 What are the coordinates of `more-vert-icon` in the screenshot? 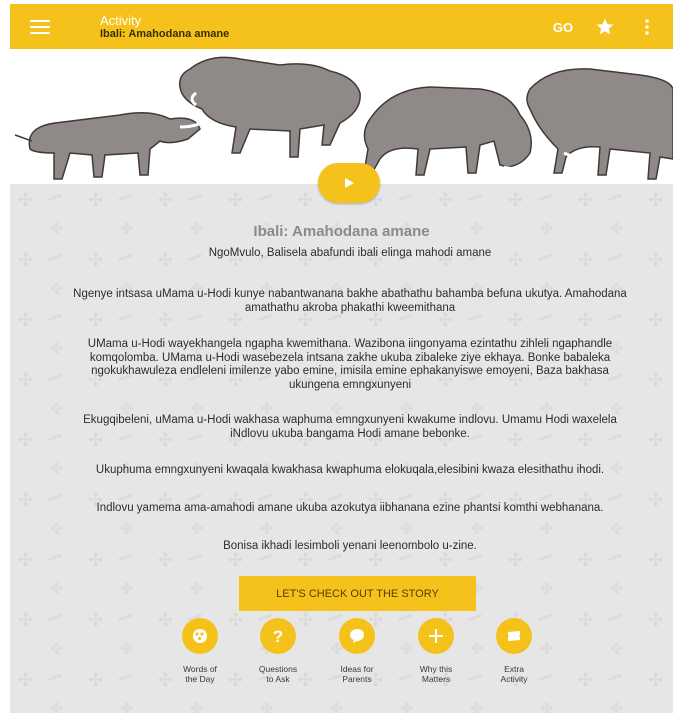 It's located at (647, 26).